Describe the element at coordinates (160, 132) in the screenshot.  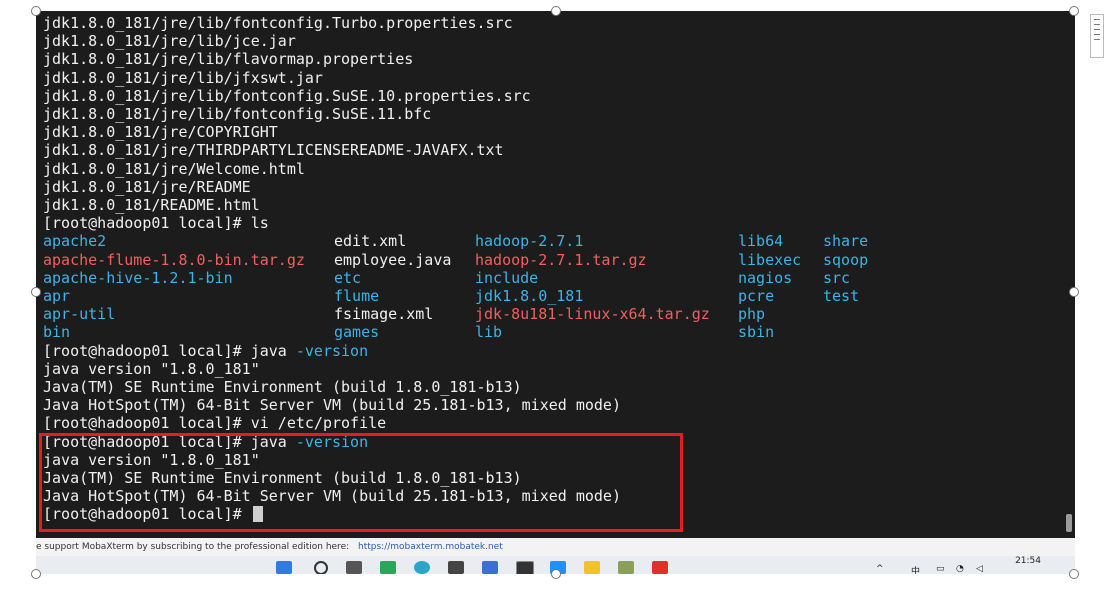
I see `terminal-line: jdk1.8.0_181/jre/COPYRIGHT` at that location.